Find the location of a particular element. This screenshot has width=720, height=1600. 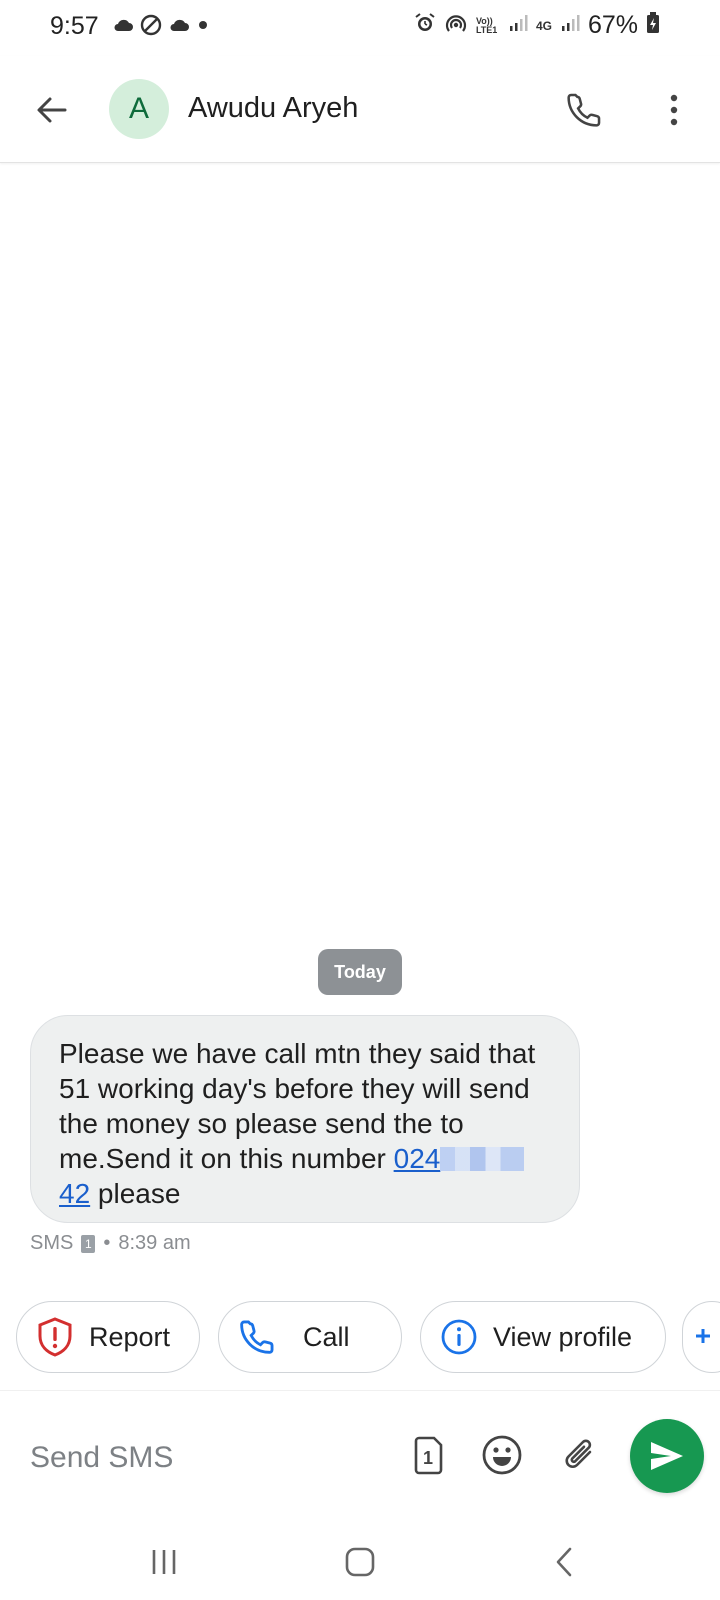

home-button is located at coordinates (360, 1562).